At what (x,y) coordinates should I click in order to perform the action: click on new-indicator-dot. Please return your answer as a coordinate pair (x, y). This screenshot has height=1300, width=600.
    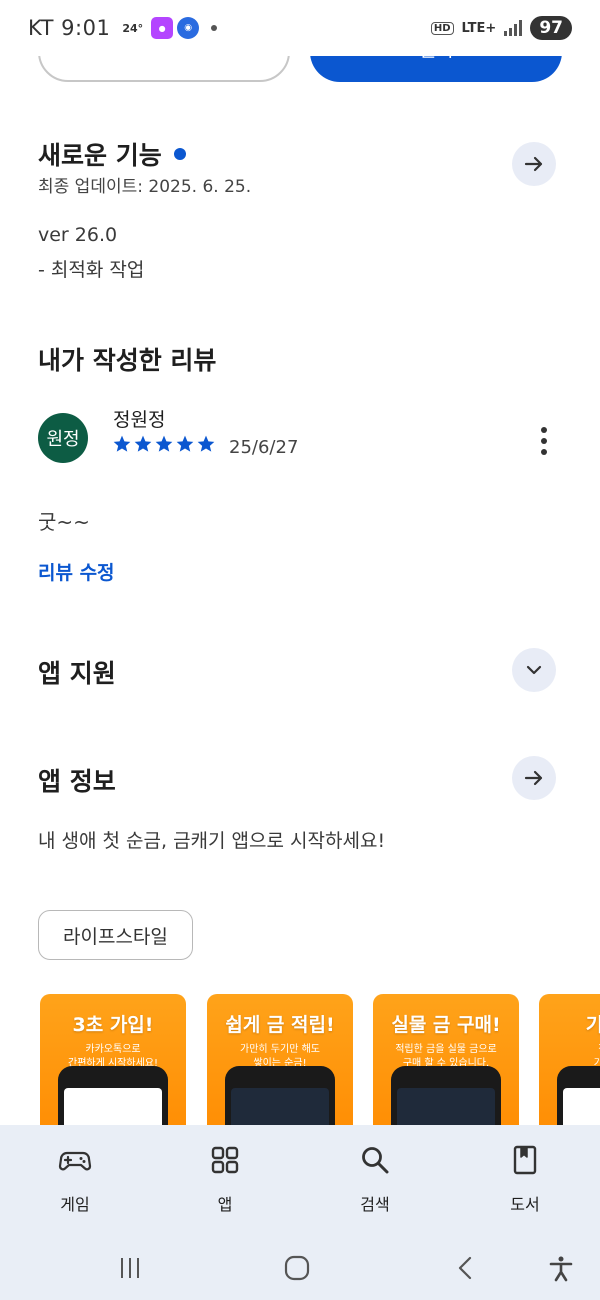
    Looking at the image, I should click on (179, 154).